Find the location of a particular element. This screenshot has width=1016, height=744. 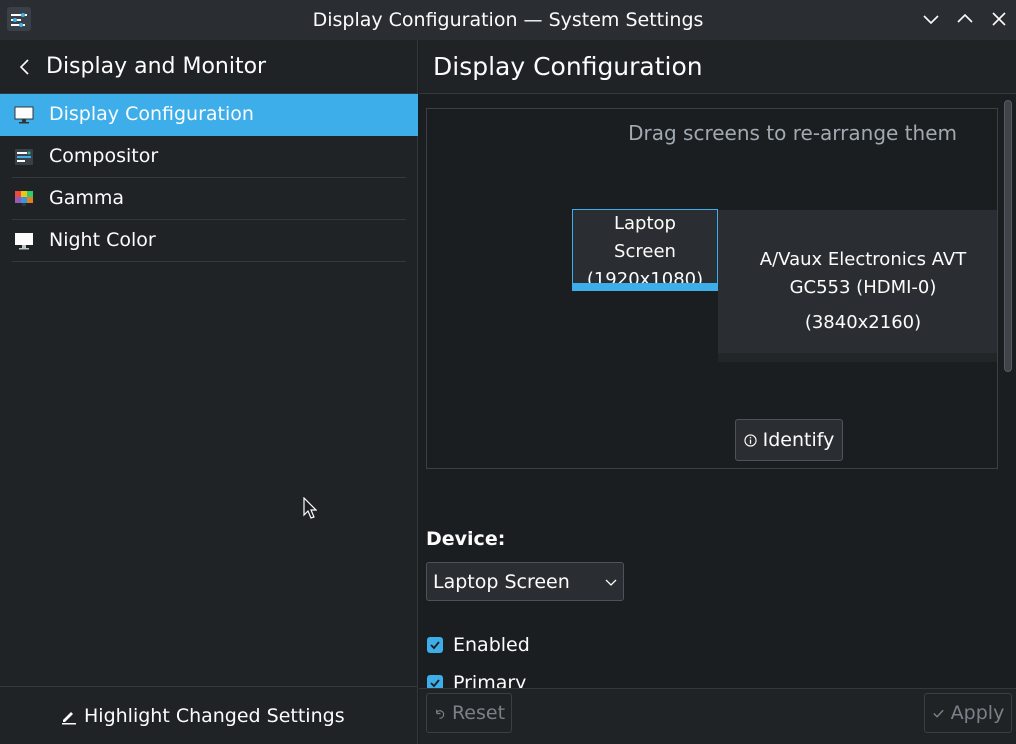

compositor-icon is located at coordinates (24, 157).